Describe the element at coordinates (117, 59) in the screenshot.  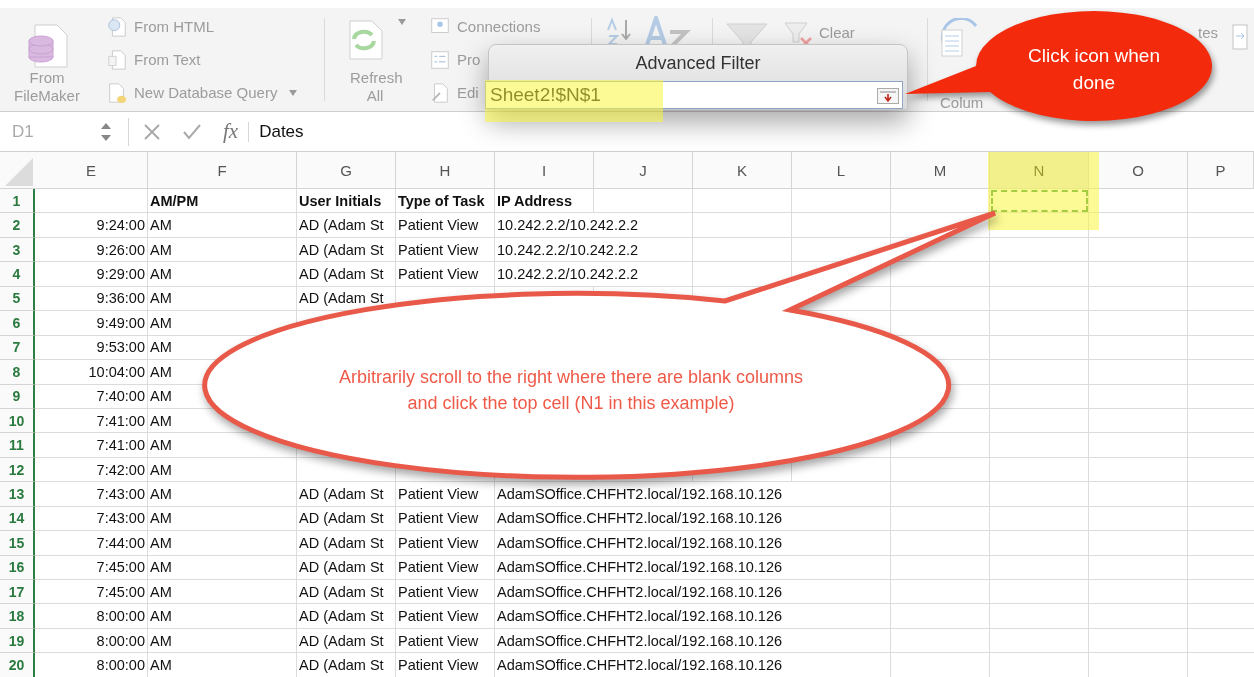
I see `document-icon` at that location.